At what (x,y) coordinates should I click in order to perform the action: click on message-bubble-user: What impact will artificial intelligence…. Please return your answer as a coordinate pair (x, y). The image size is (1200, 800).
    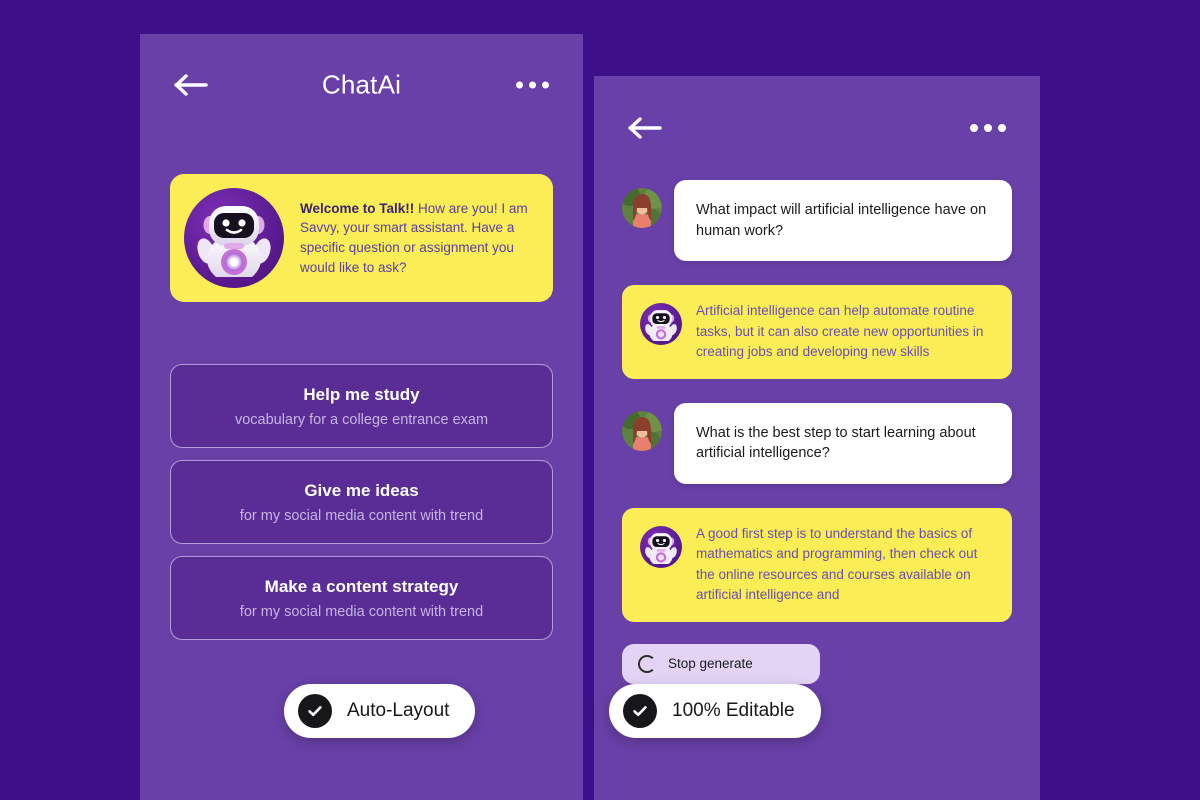
    Looking at the image, I should click on (843, 221).